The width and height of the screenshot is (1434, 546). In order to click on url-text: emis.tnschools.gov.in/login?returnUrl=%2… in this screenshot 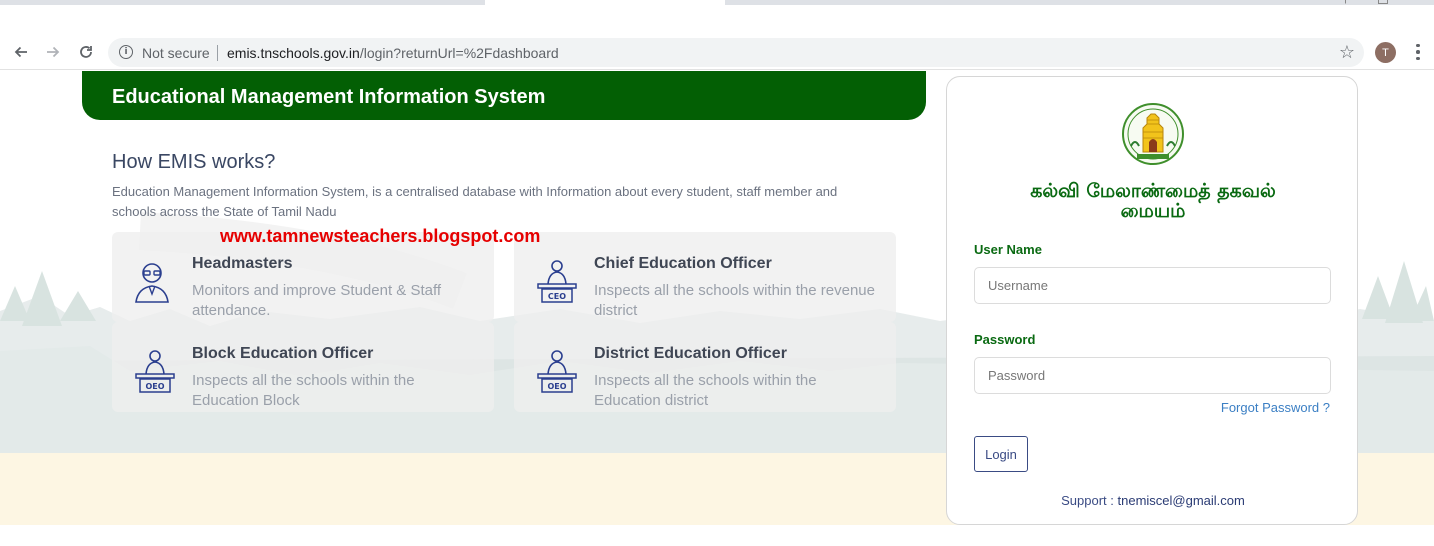, I will do `click(393, 53)`.